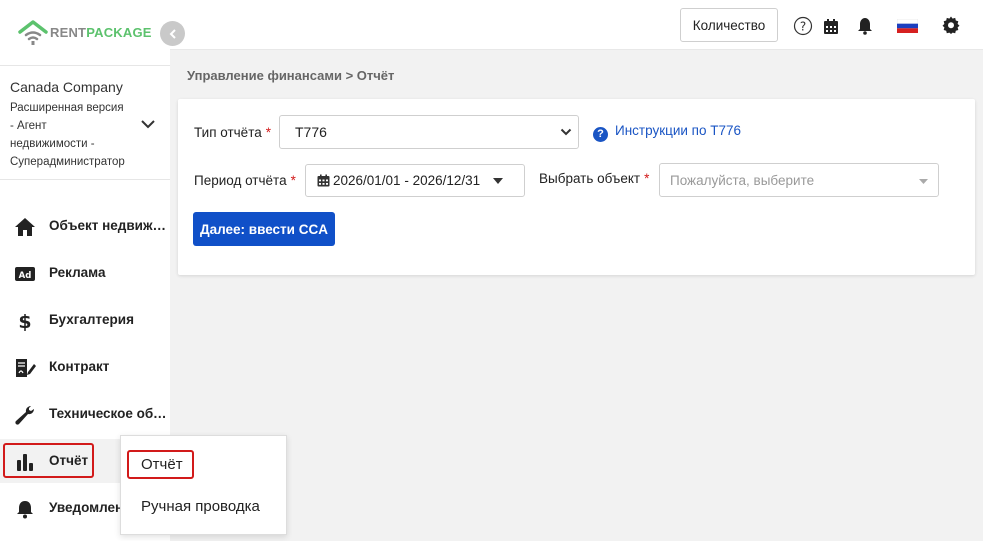 The width and height of the screenshot is (983, 541). What do you see at coordinates (576, 25) in the screenshot?
I see `topbar: Количество ?` at bounding box center [576, 25].